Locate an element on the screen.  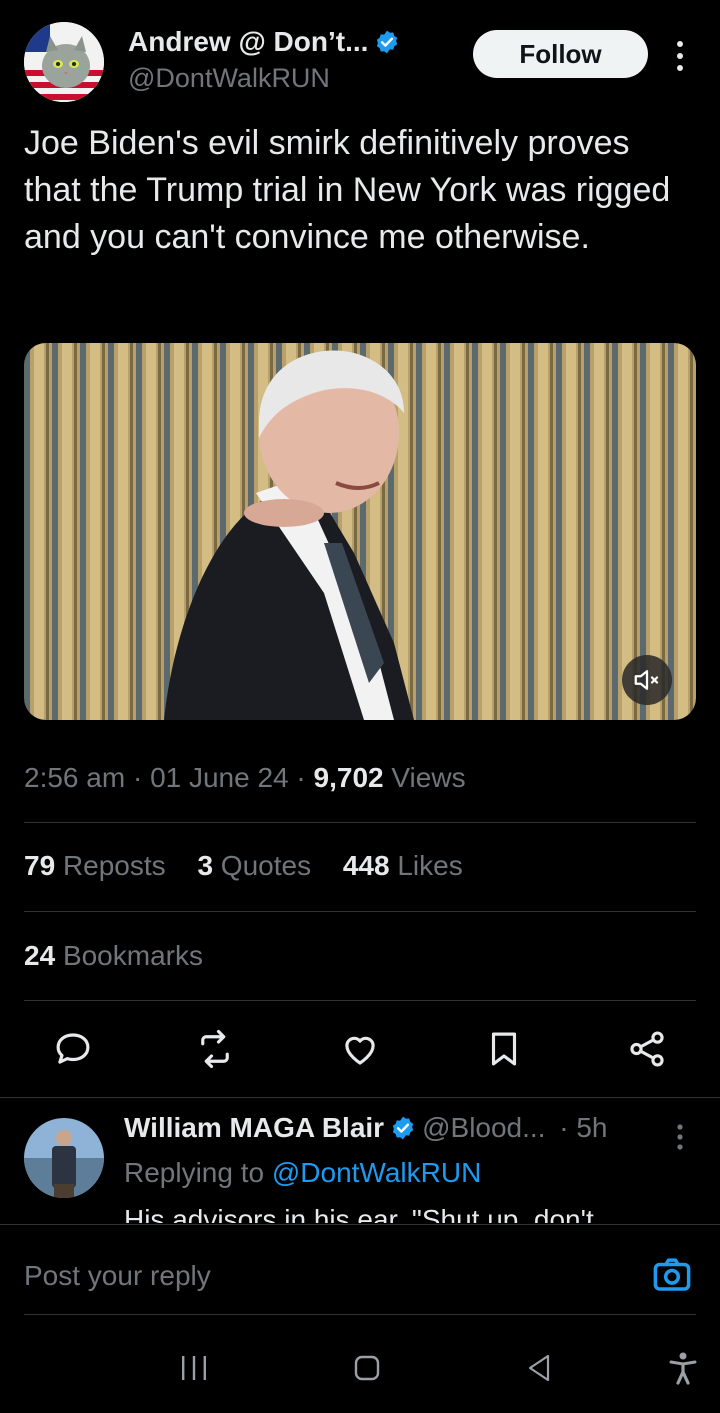
repost-icon is located at coordinates (215, 1049).